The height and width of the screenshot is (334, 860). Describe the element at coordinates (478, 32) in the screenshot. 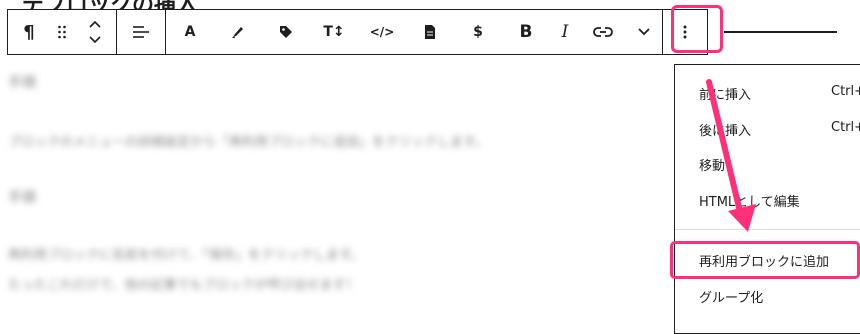

I see `dollar-icon: $` at that location.